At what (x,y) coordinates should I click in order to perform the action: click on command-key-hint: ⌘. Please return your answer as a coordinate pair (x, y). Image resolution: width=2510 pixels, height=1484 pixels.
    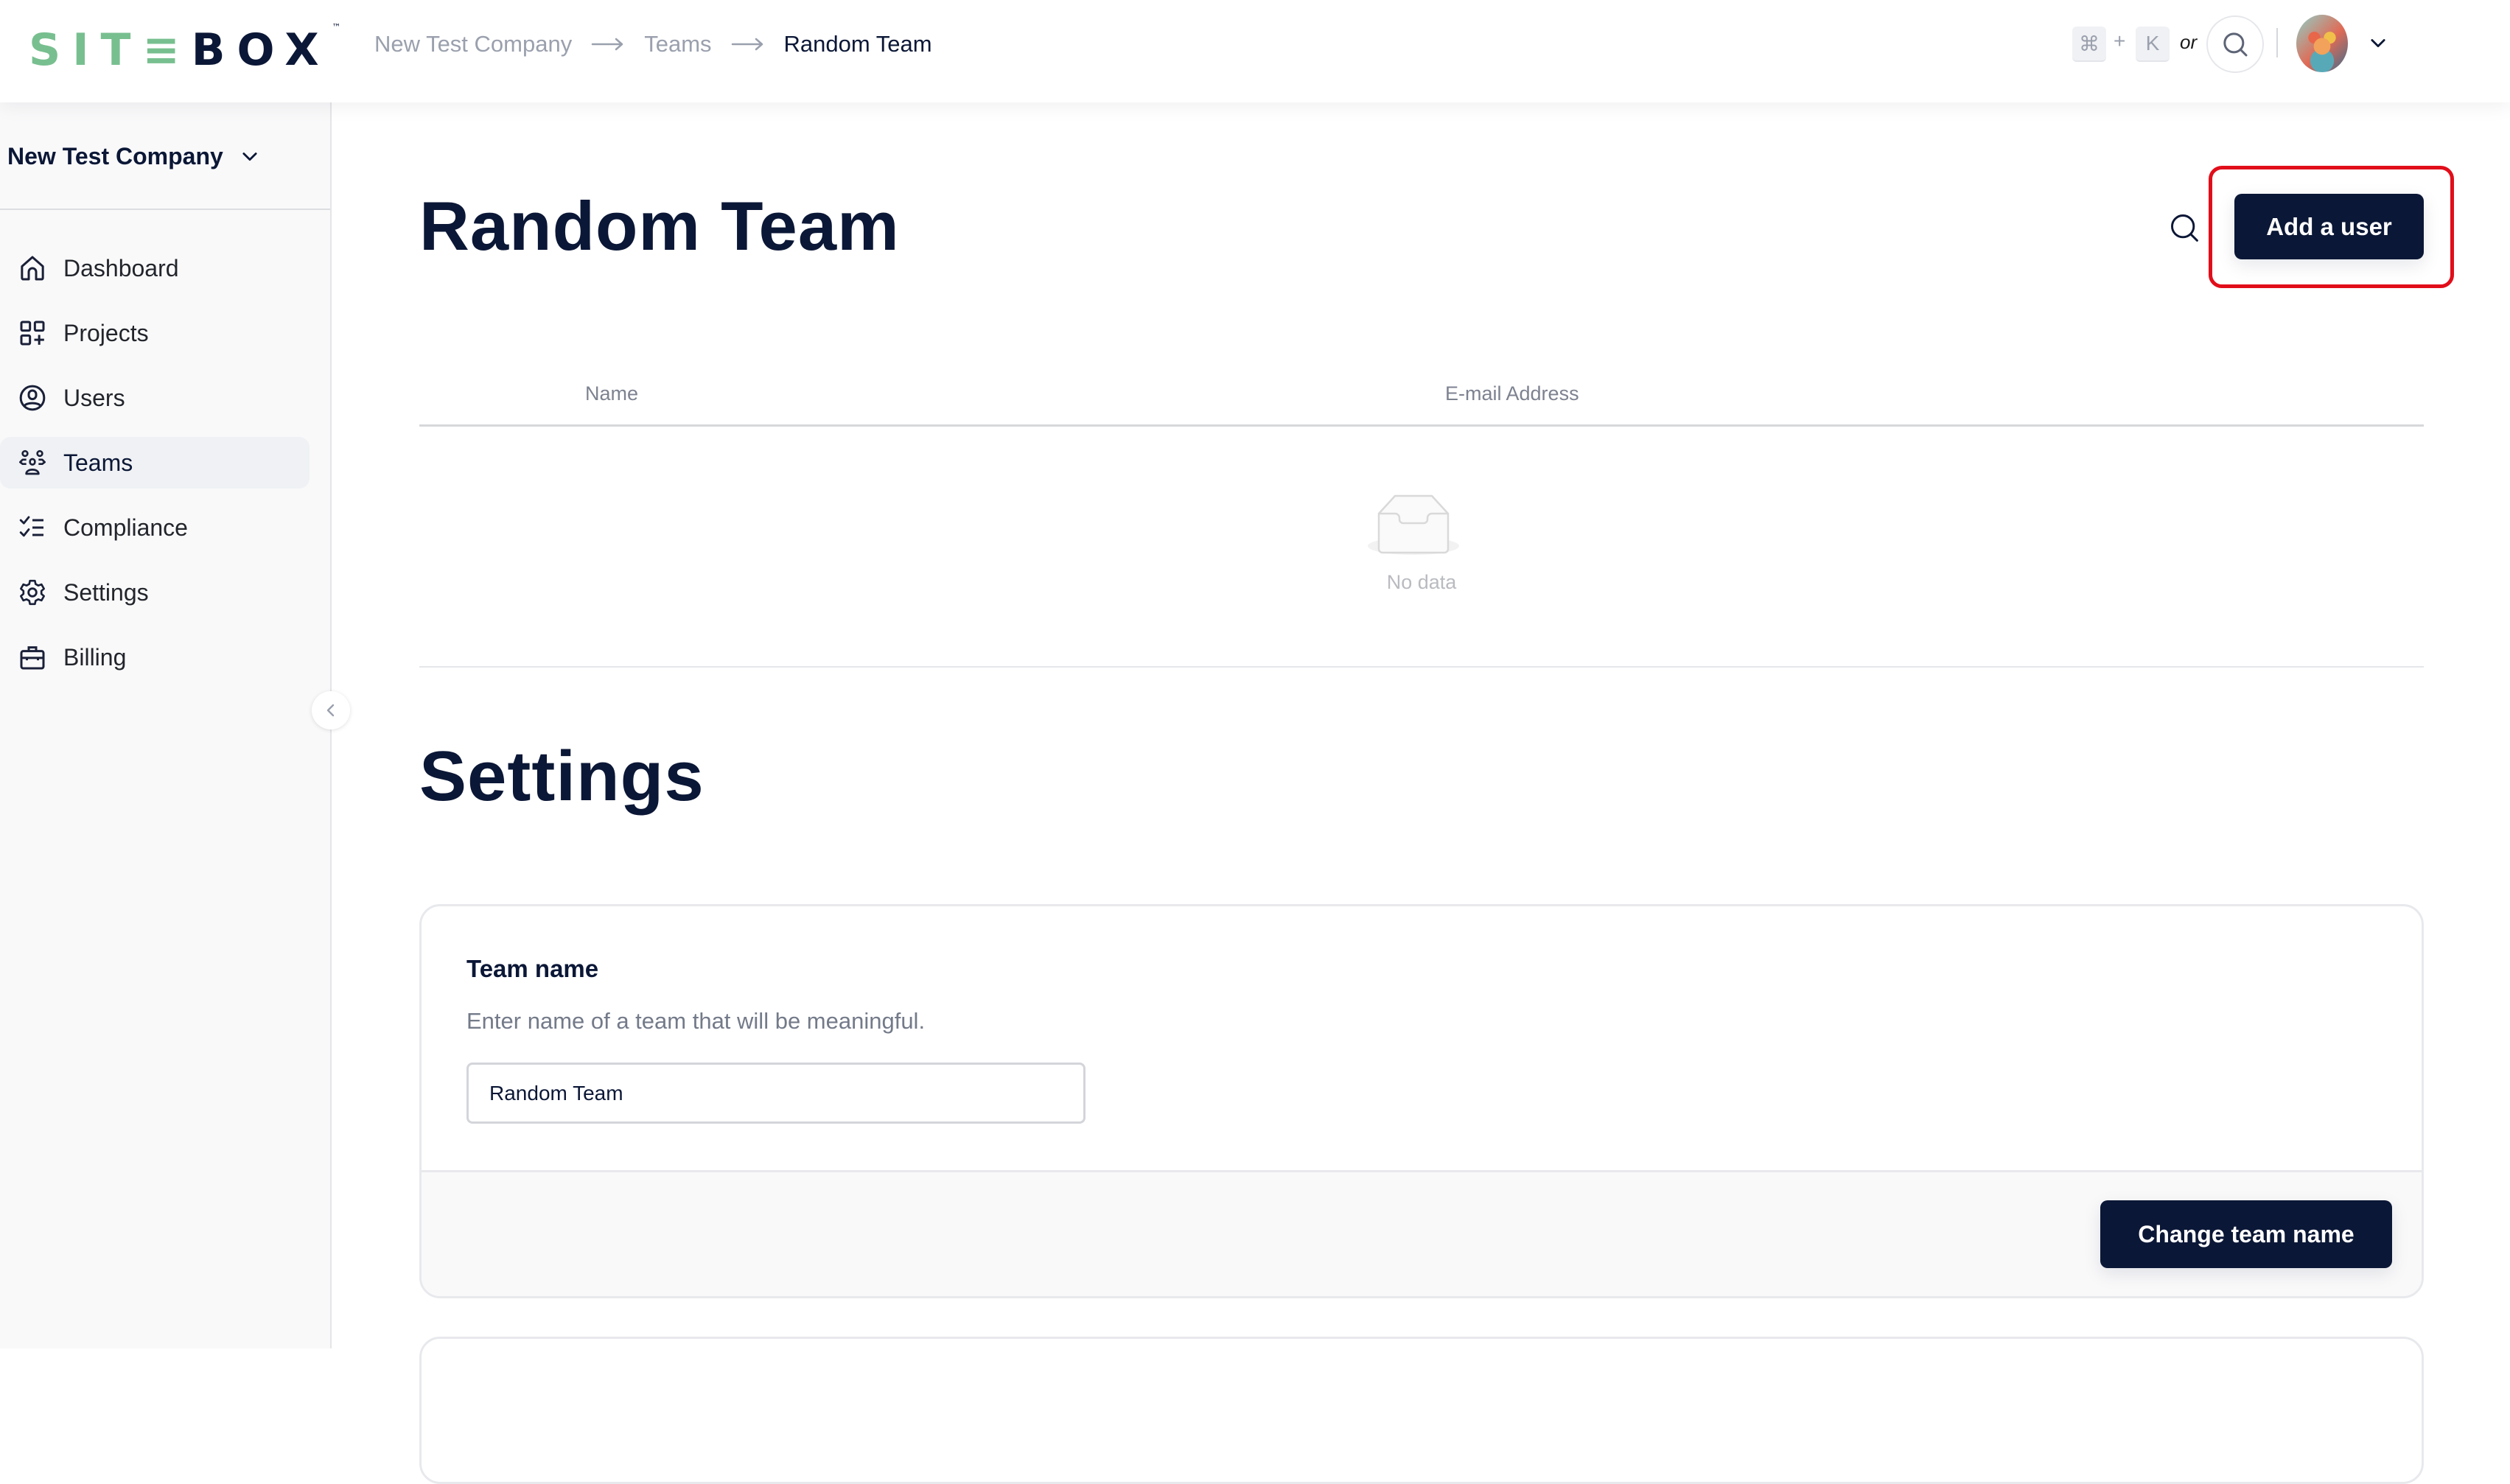
    Looking at the image, I should click on (2089, 44).